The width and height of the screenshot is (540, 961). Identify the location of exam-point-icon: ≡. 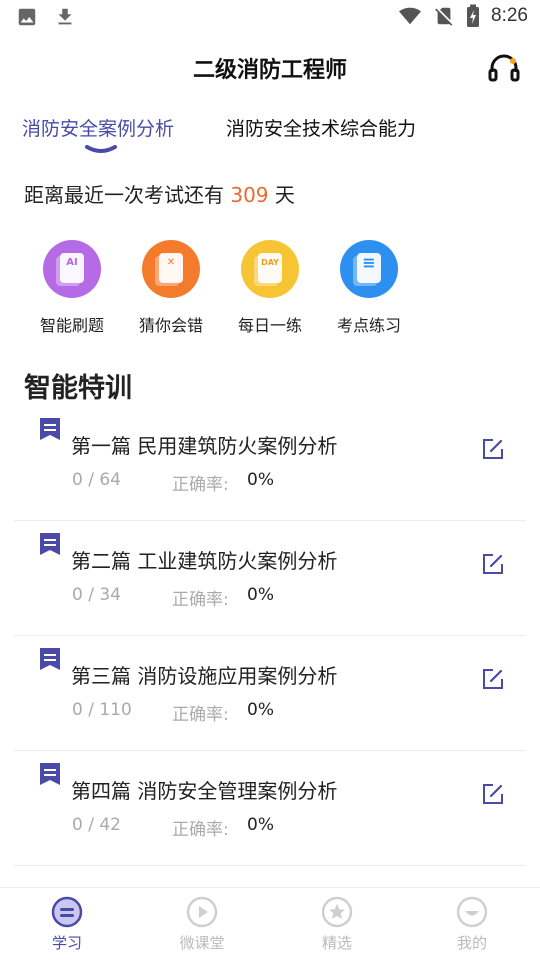
(369, 269).